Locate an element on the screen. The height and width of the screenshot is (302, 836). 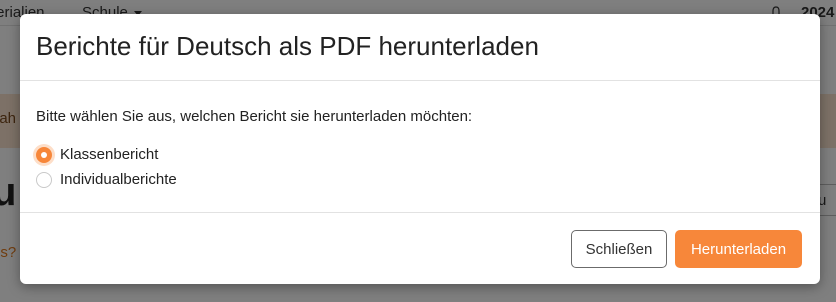
option-label-individualberichte: Individualberichte is located at coordinates (118, 179).